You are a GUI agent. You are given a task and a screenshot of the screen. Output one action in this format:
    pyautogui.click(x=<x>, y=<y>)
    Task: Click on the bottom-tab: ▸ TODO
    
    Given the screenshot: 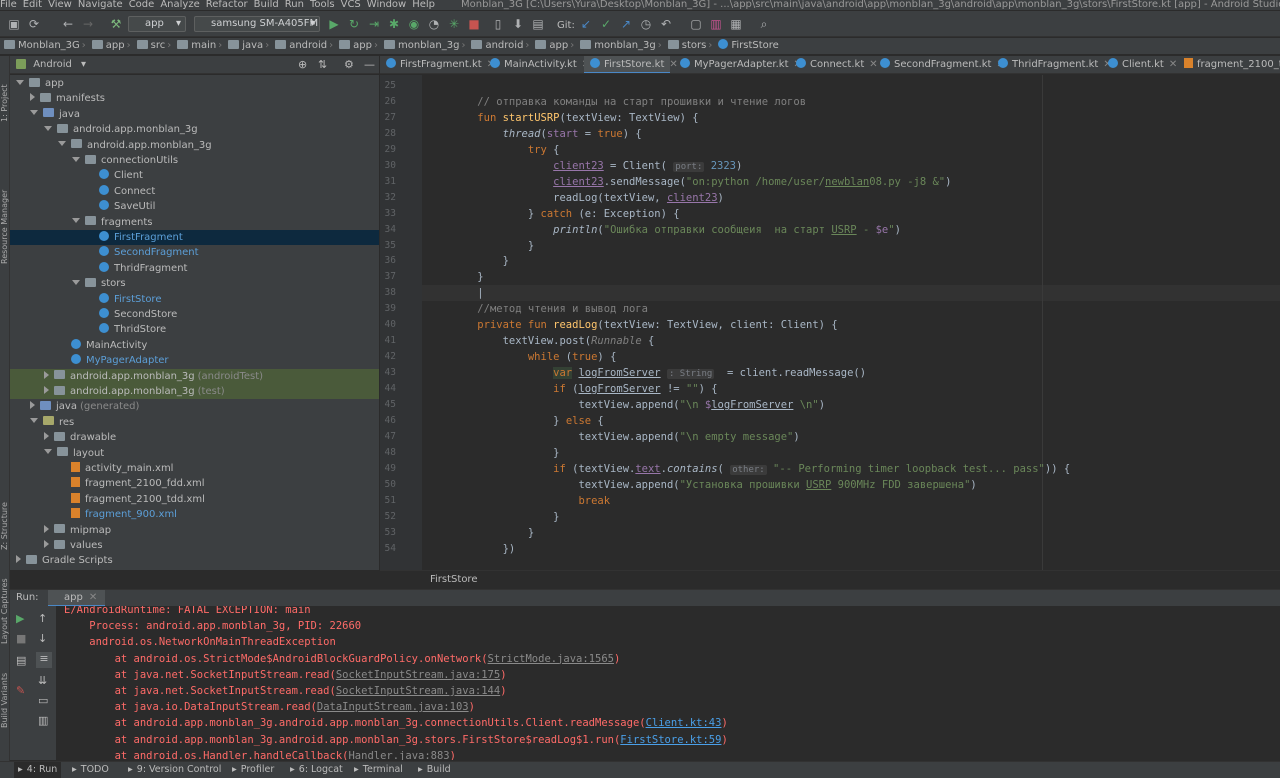 What is the action you would take?
    pyautogui.click(x=90, y=770)
    